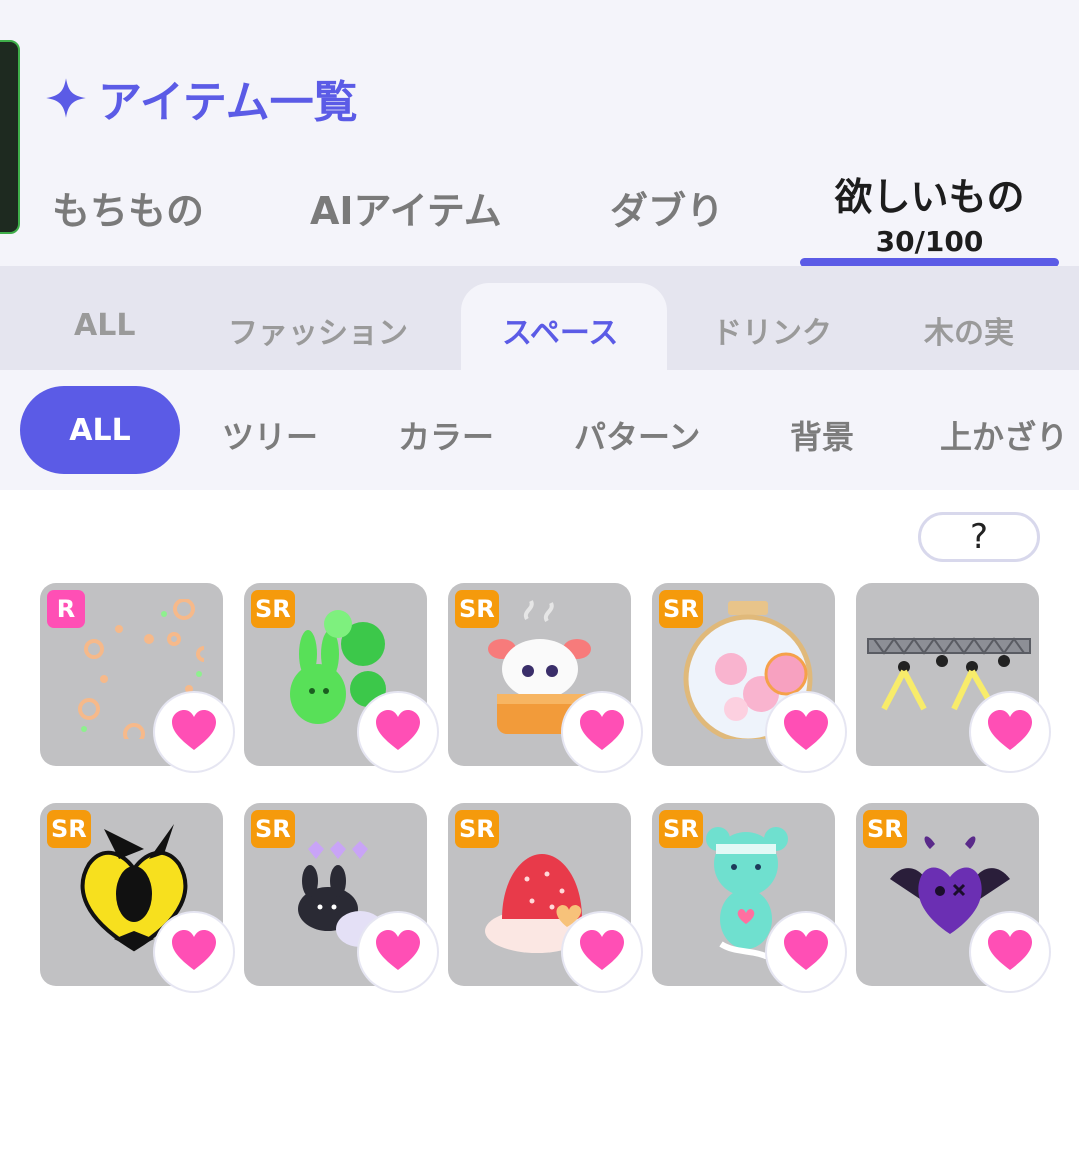 This screenshot has width=1079, height=1169. I want to click on tab-mochimono: もちもの, so click(128, 207).